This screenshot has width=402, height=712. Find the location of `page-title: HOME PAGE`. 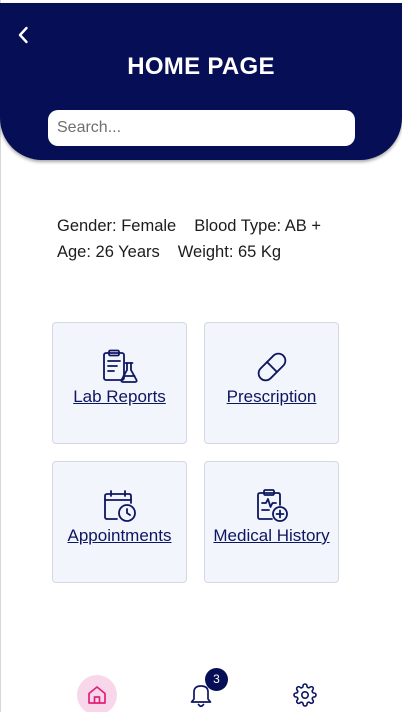

page-title: HOME PAGE is located at coordinates (201, 66).